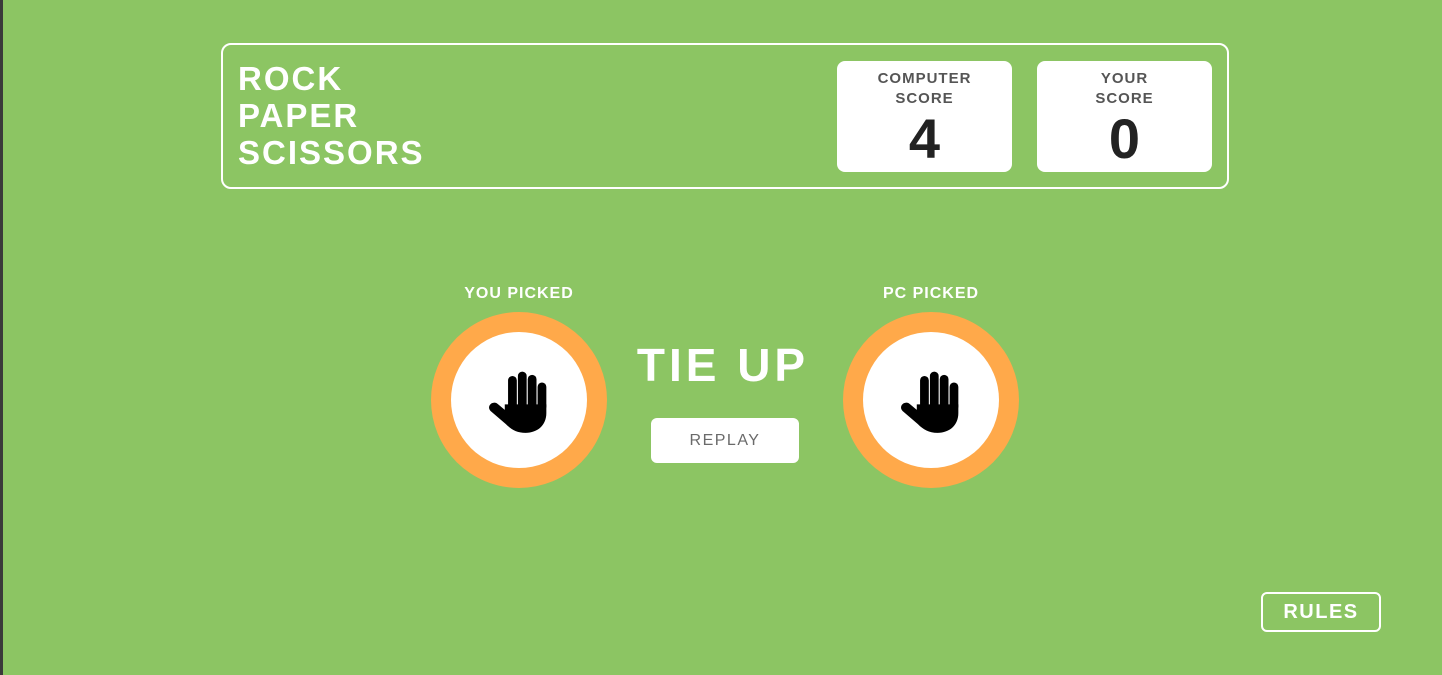  Describe the element at coordinates (1124, 78) in the screenshot. I see `your-score-label-line-1: YOUR` at that location.